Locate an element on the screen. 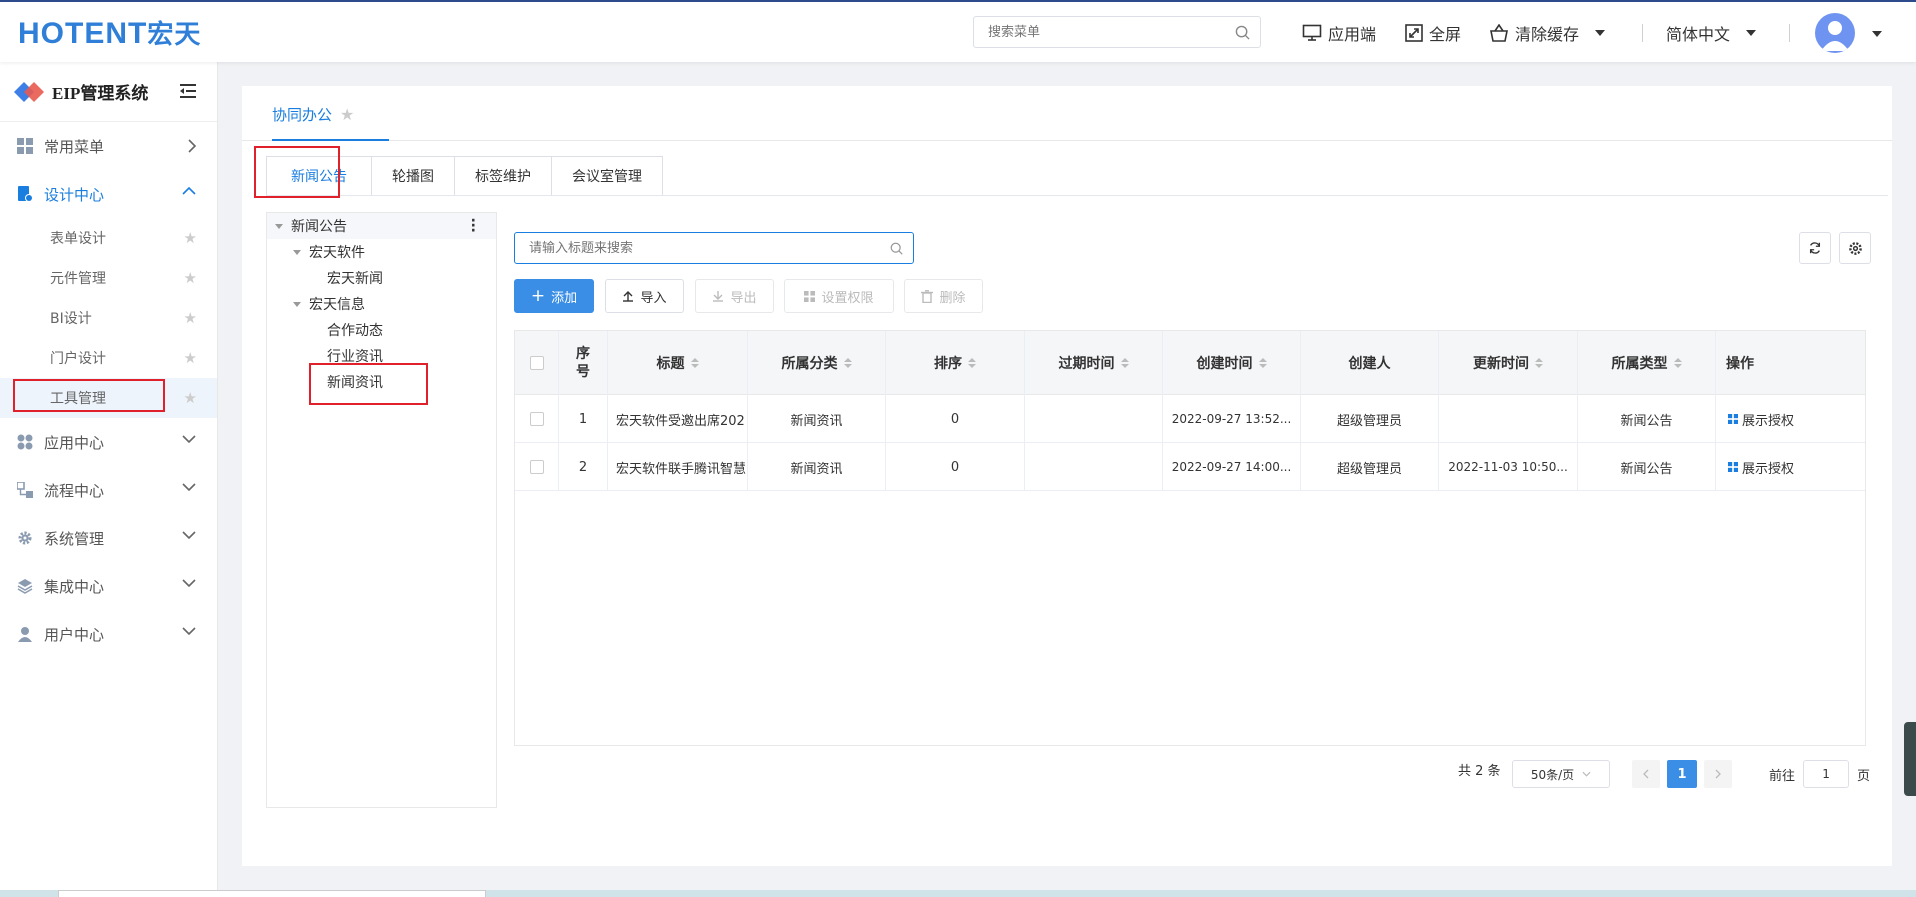 The width and height of the screenshot is (1916, 897). cell-title-link: 宏天软件联手腾讯智慧 is located at coordinates (678, 467).